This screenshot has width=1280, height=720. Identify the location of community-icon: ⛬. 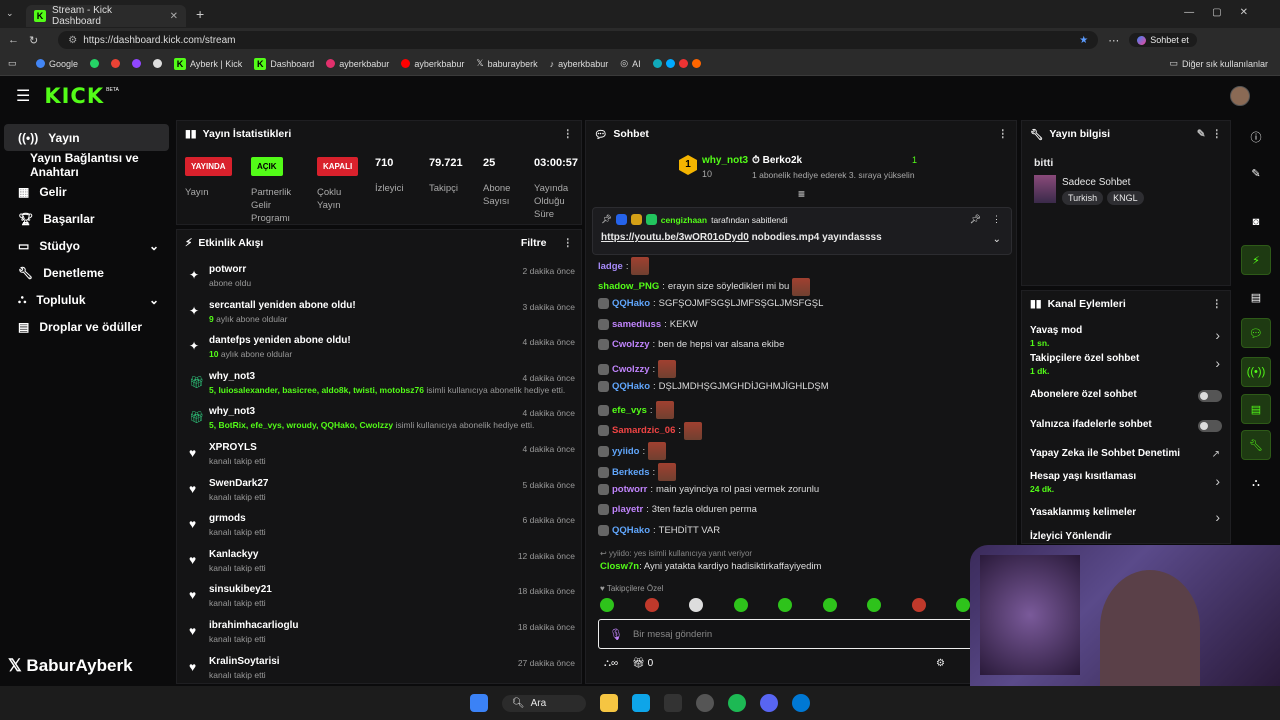
(1256, 483).